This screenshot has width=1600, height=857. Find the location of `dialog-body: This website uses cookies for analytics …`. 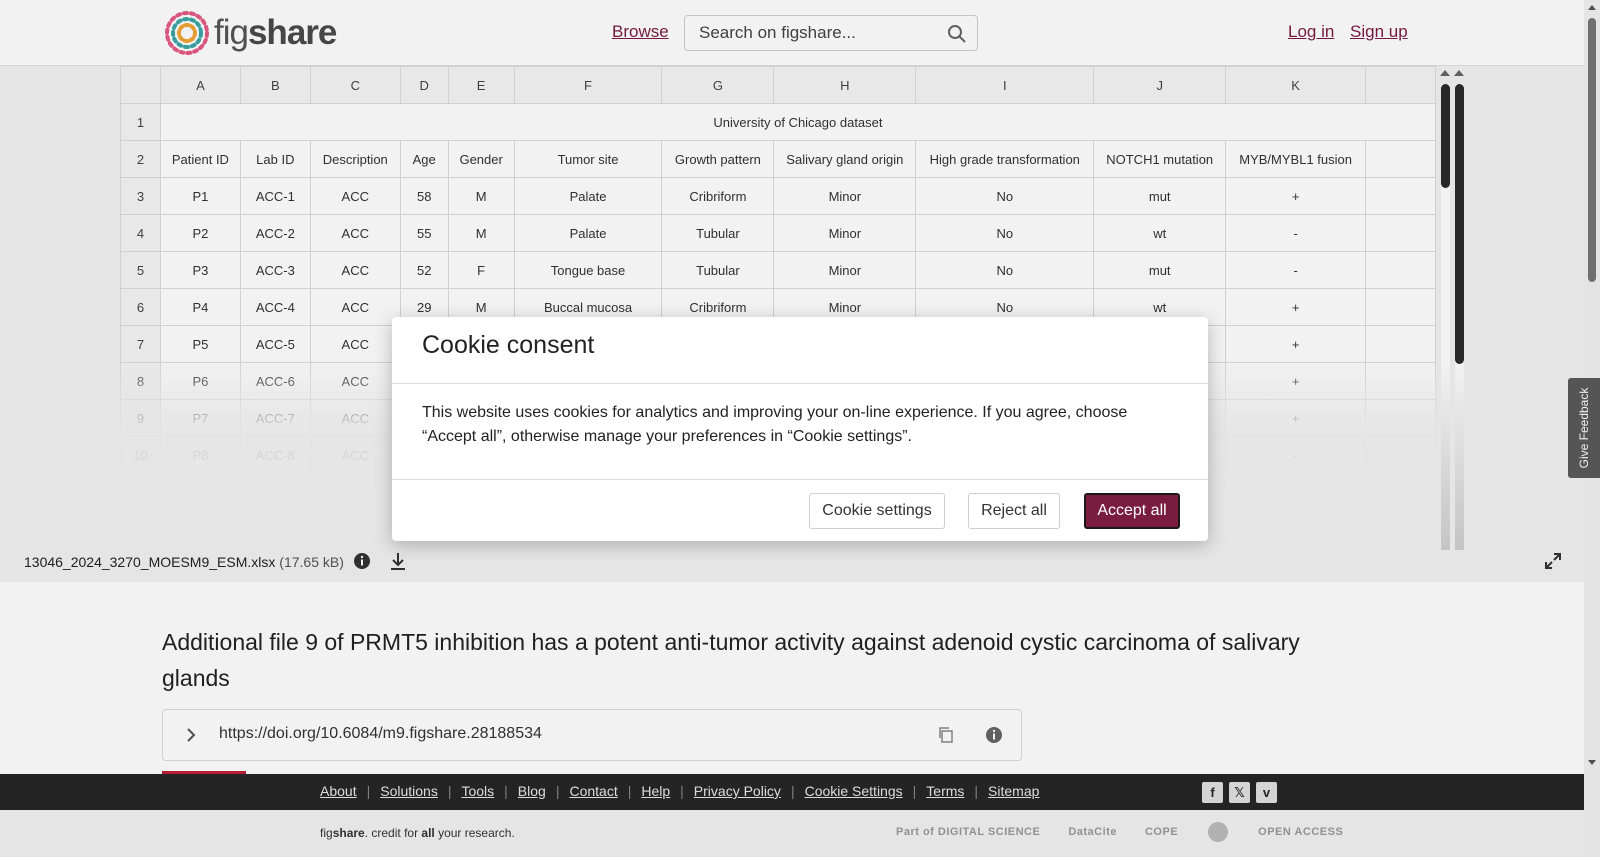

dialog-body: This website uses cookies for analytics … is located at coordinates (775, 424).